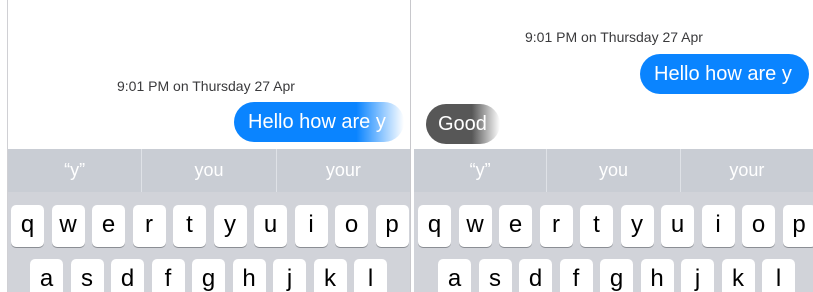 This screenshot has width=813, height=292. Describe the element at coordinates (4, 146) in the screenshot. I see `screen-edge` at that location.